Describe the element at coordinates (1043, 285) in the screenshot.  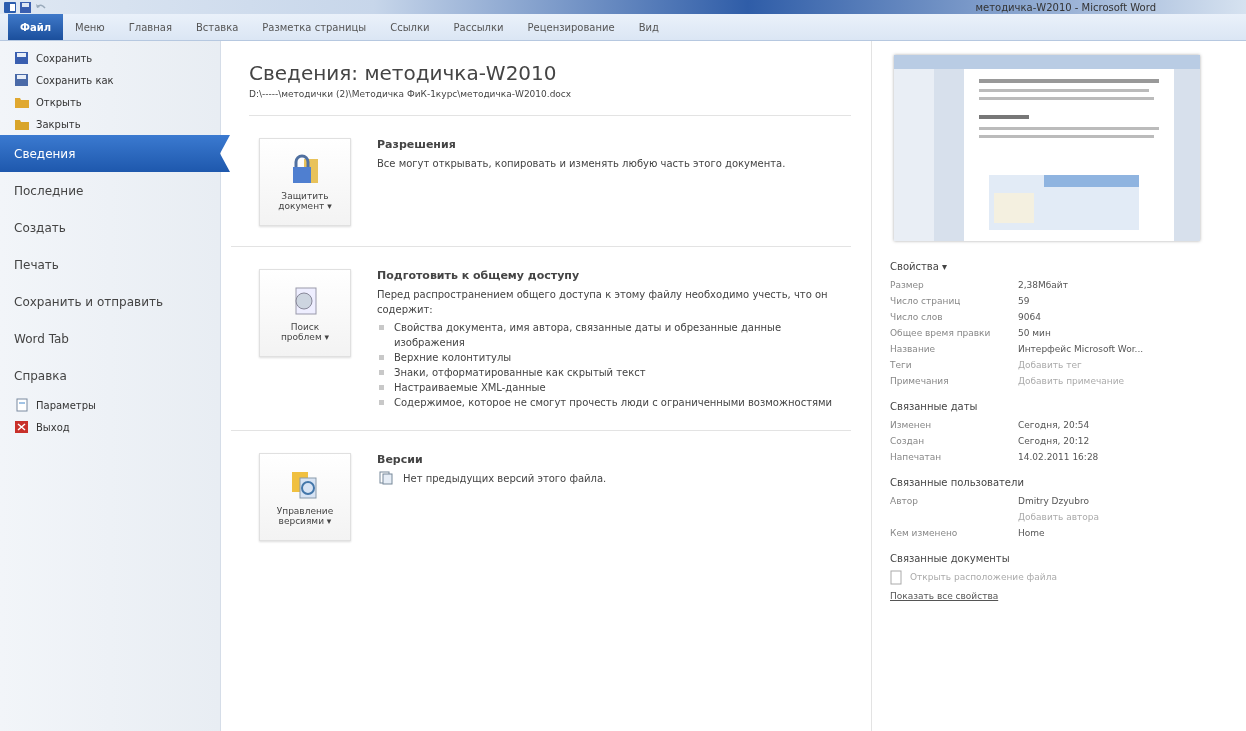
I see `property-value: 2,38Мбайт` at that location.